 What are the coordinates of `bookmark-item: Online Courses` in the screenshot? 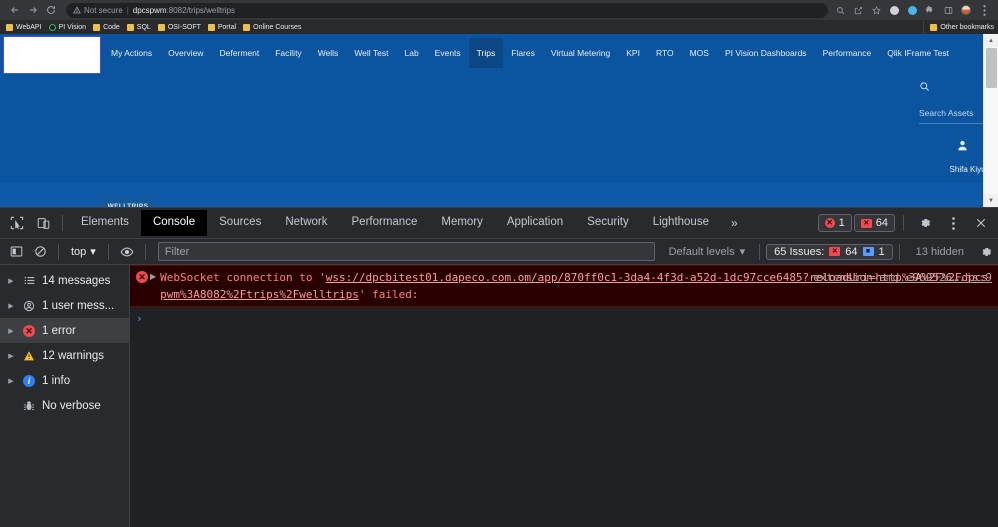 It's located at (273, 27).